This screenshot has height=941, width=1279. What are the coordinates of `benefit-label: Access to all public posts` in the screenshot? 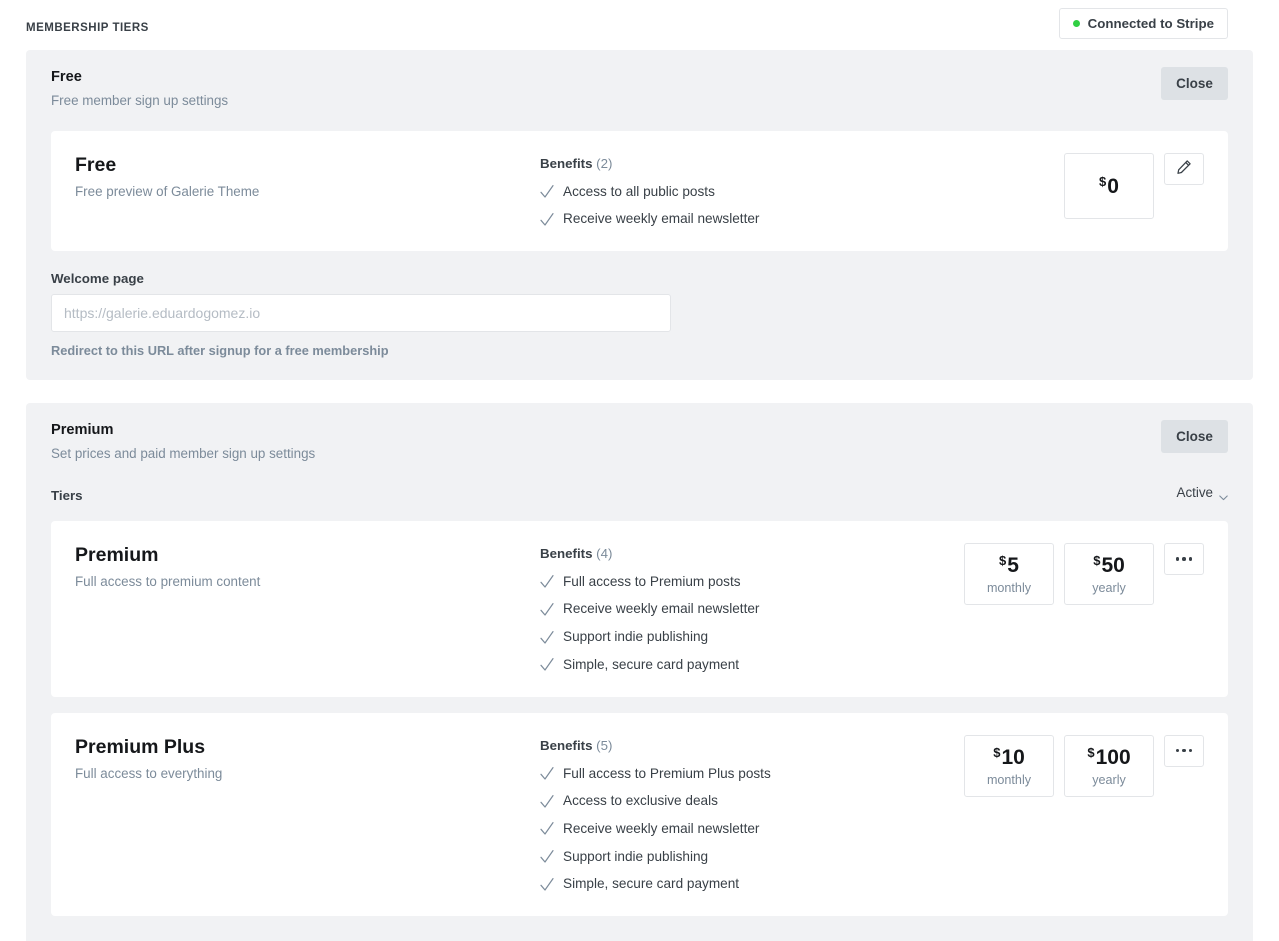 It's located at (639, 191).